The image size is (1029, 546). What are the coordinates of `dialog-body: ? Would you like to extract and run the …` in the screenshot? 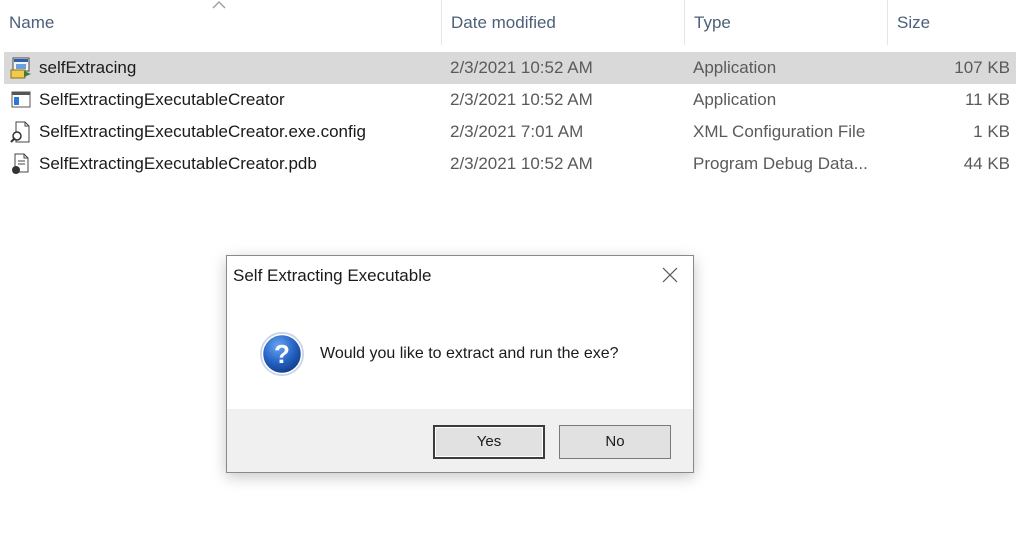 It's located at (460, 353).